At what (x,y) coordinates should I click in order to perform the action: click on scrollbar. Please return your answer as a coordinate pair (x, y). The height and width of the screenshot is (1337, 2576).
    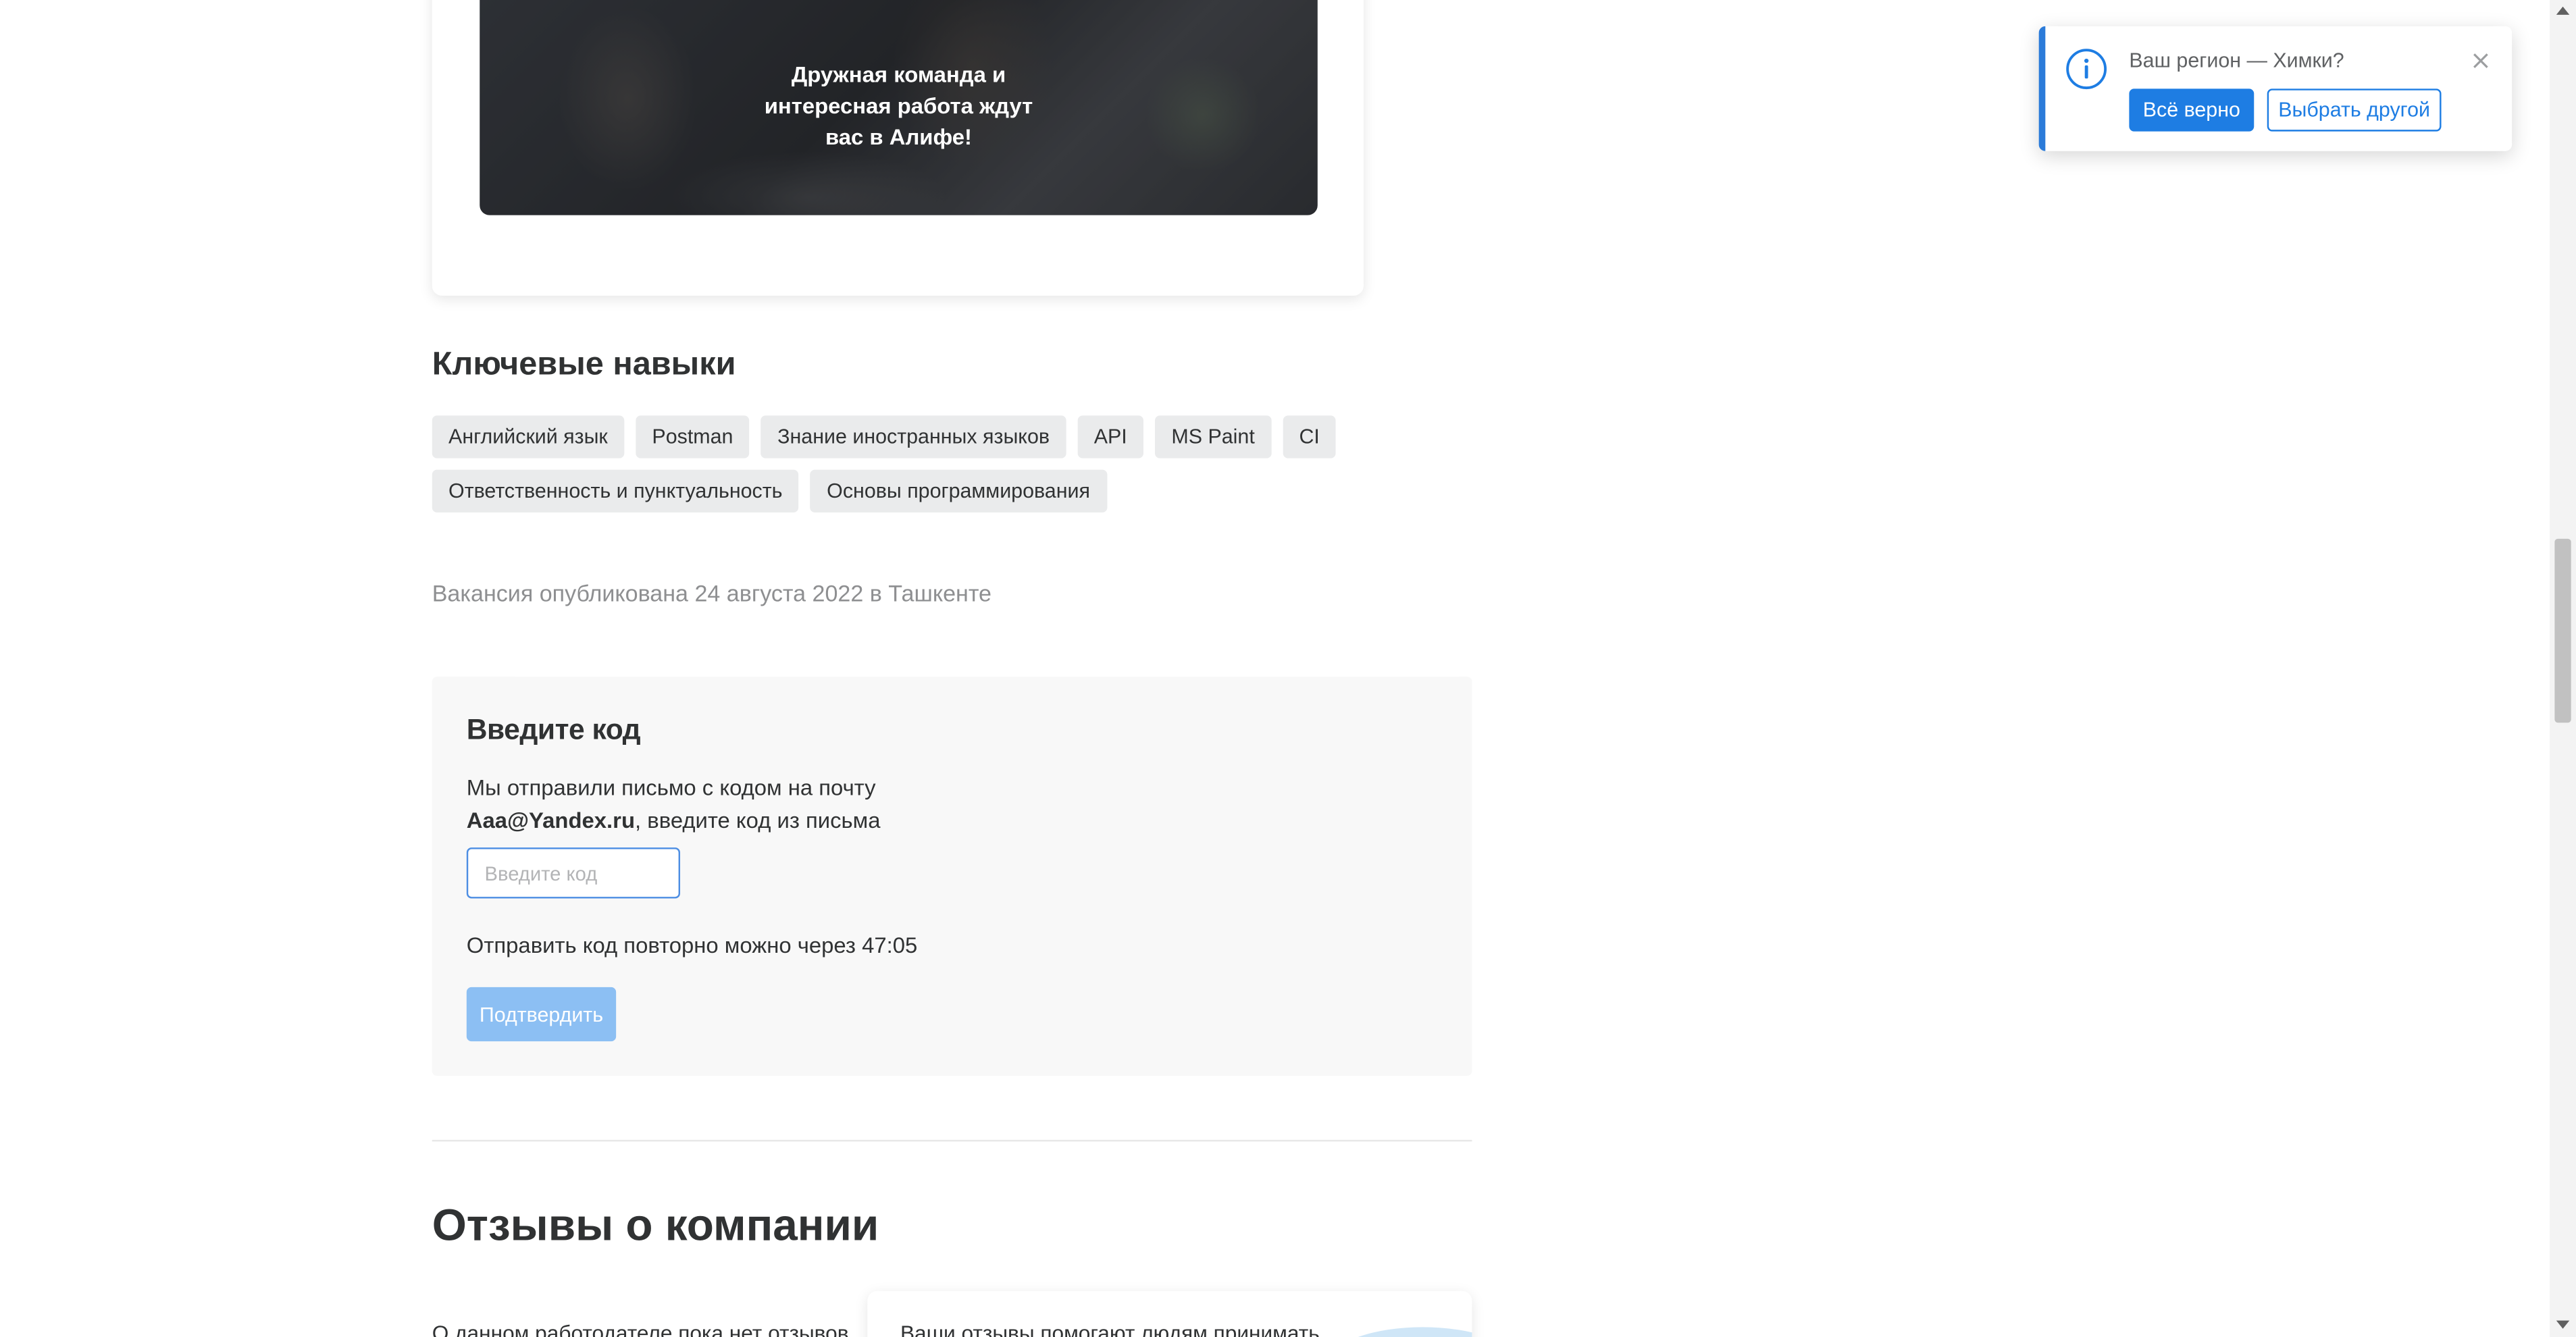
    Looking at the image, I should click on (2563, 668).